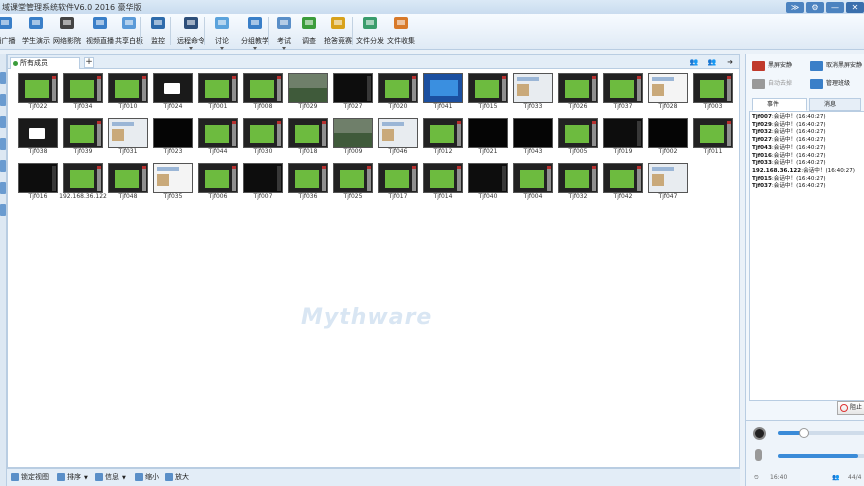 This screenshot has width=864, height=486. Describe the element at coordinates (713, 92) in the screenshot. I see `student-thumbnail: Tjf003` at that location.